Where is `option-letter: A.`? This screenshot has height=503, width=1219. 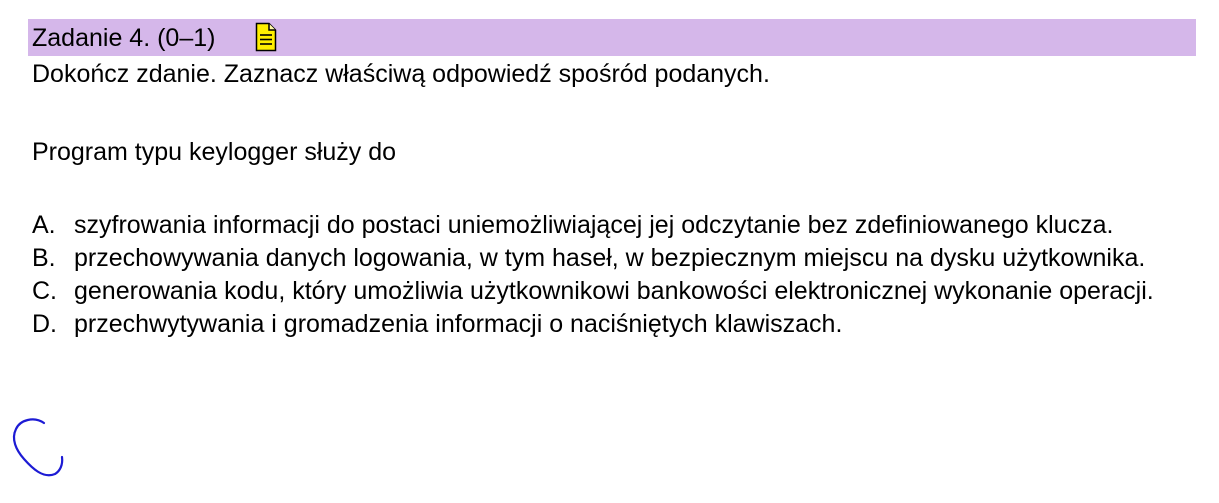 option-letter: A. is located at coordinates (44, 225).